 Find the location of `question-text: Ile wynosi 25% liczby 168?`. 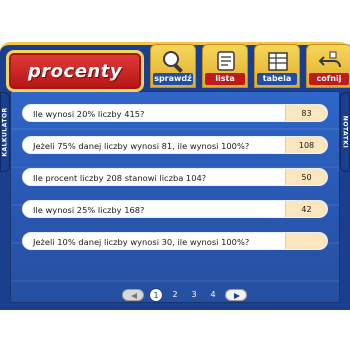

question-text: Ile wynosi 25% liczby 168? is located at coordinates (89, 210).